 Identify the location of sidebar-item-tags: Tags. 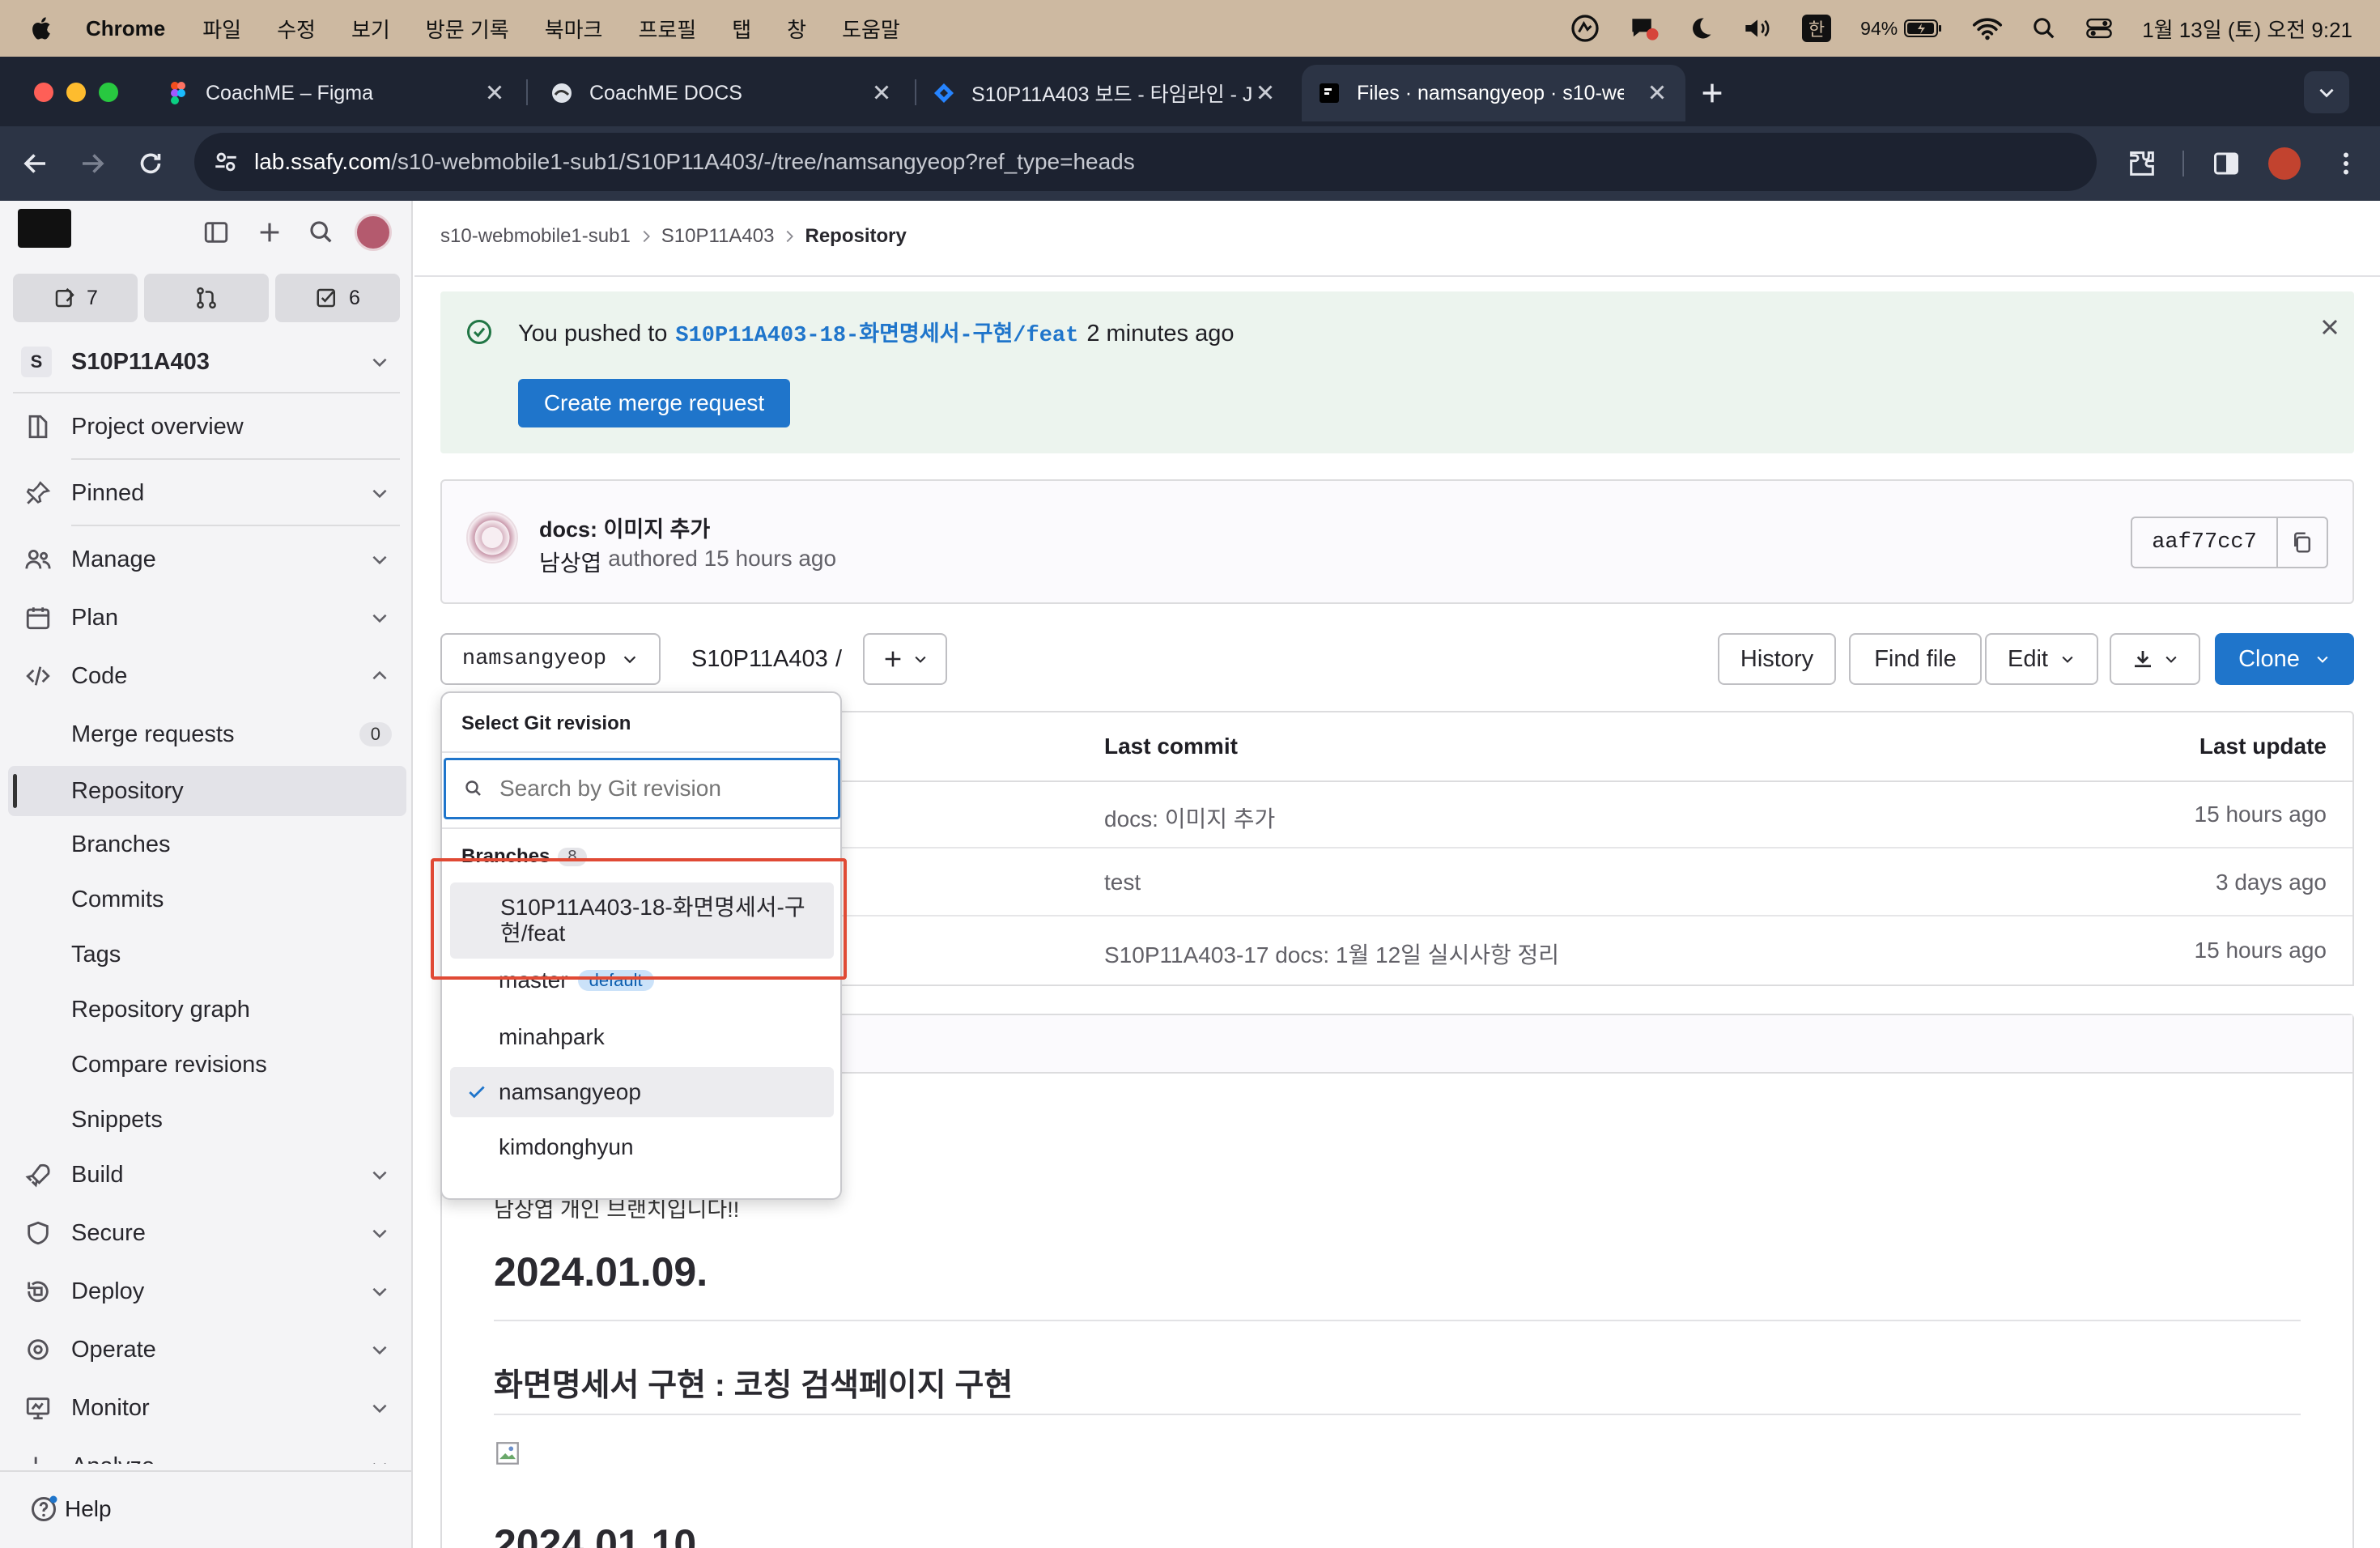
(206, 954).